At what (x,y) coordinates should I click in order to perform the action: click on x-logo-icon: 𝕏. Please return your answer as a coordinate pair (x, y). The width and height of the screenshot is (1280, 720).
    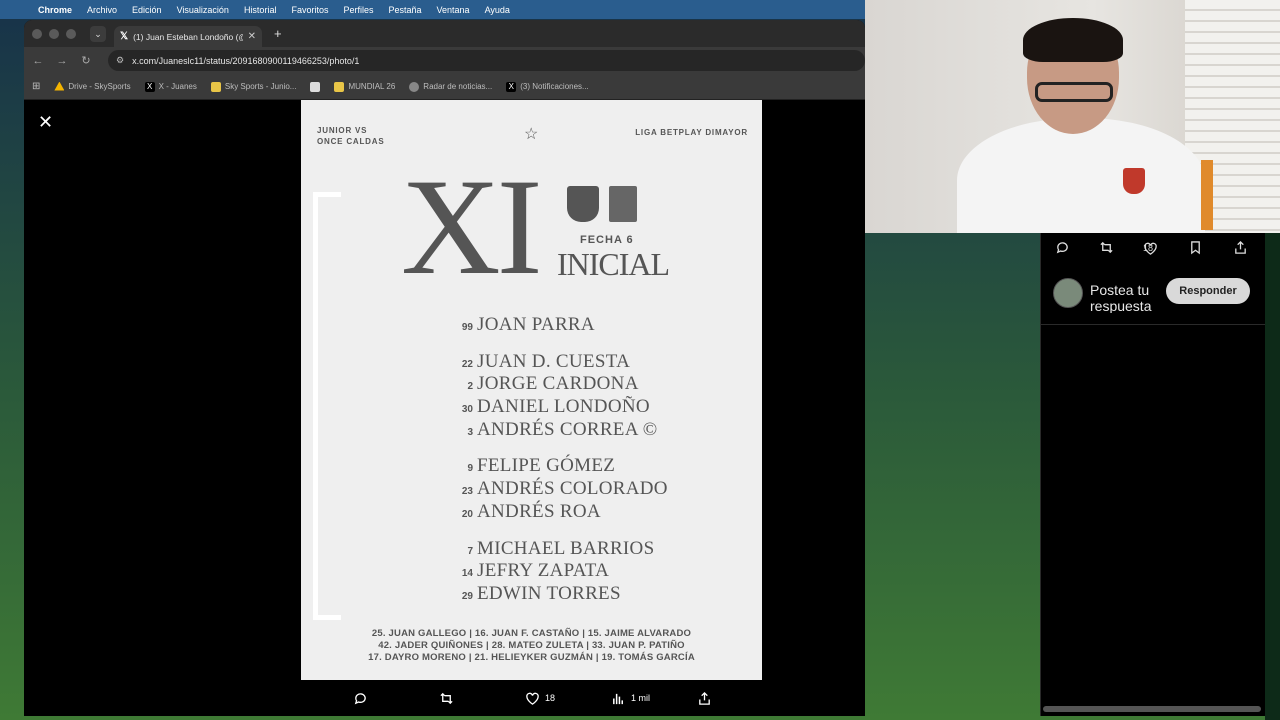
    Looking at the image, I should click on (124, 36).